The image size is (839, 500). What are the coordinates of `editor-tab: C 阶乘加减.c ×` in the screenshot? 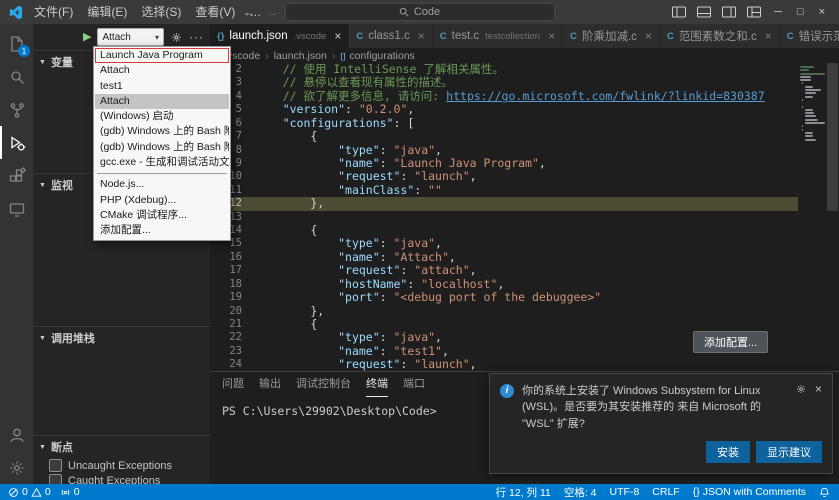 It's located at (611, 36).